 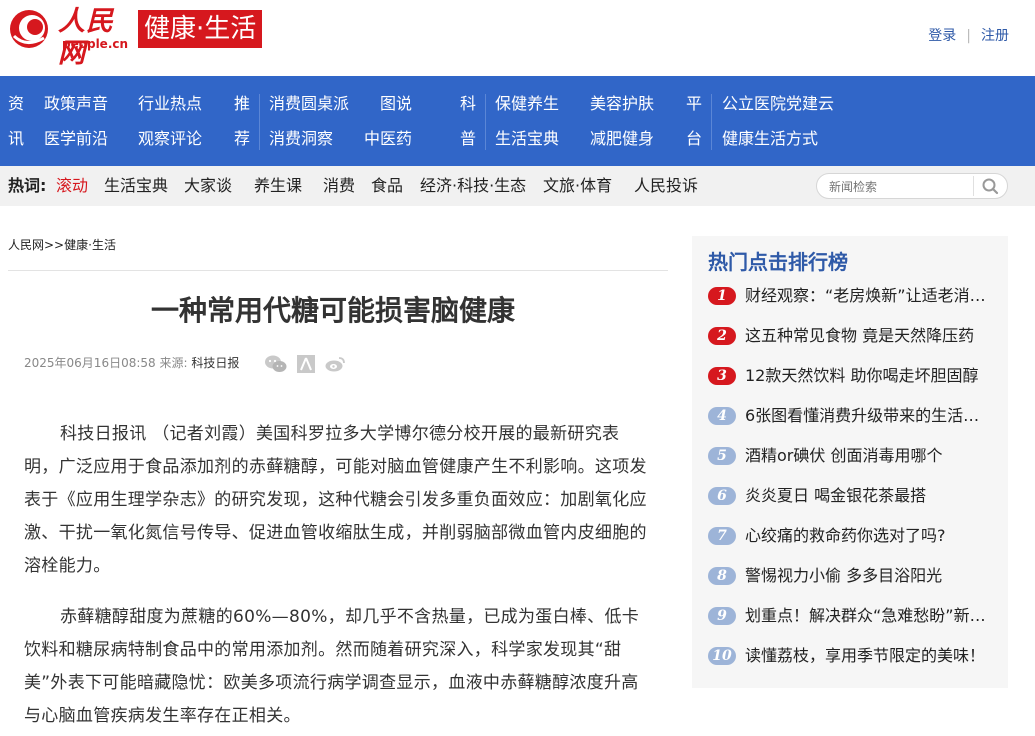 I want to click on nav-link: 保健养生, so click(x=527, y=104).